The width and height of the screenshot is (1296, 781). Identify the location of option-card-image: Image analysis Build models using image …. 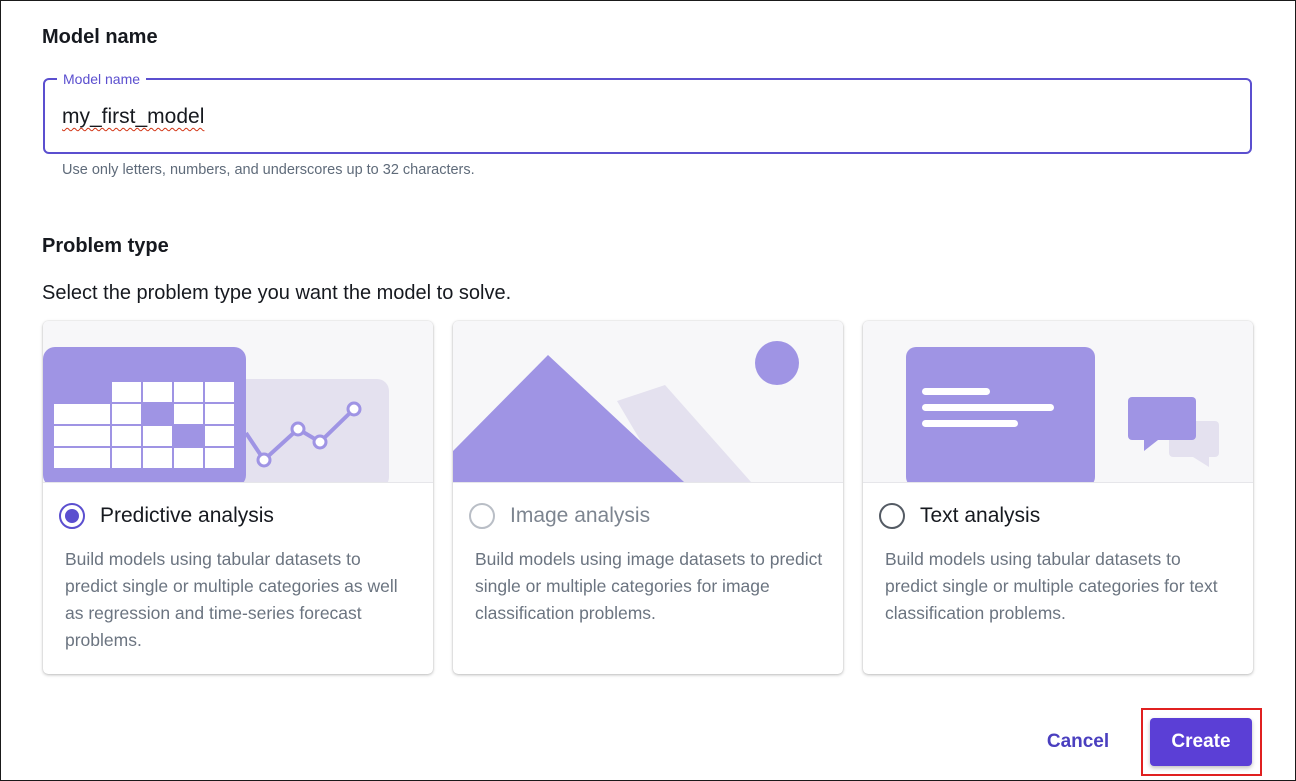
(648, 497).